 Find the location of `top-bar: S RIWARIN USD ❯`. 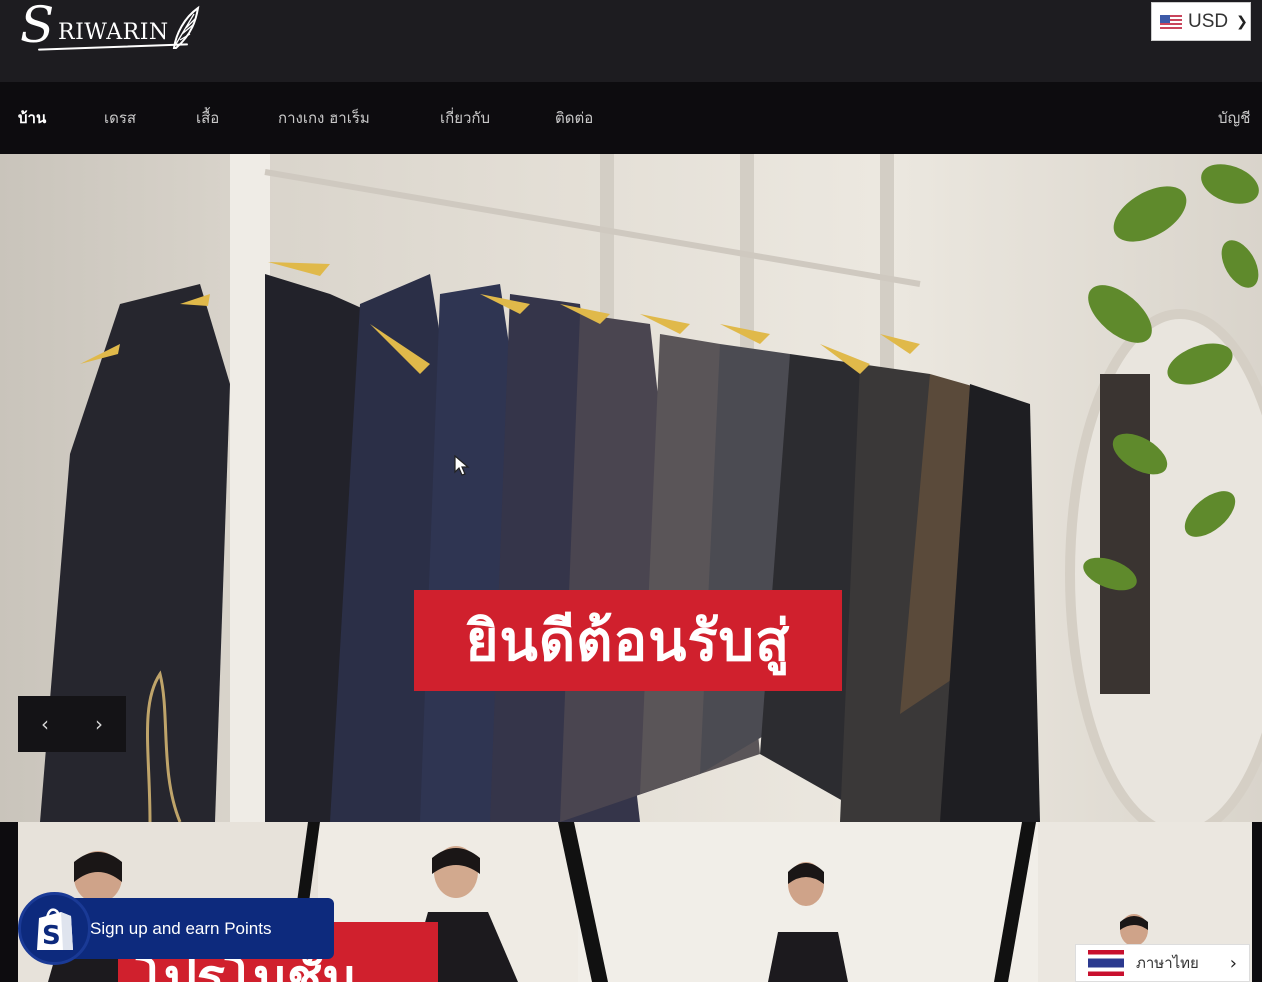

top-bar: S RIWARIN USD ❯ is located at coordinates (631, 41).